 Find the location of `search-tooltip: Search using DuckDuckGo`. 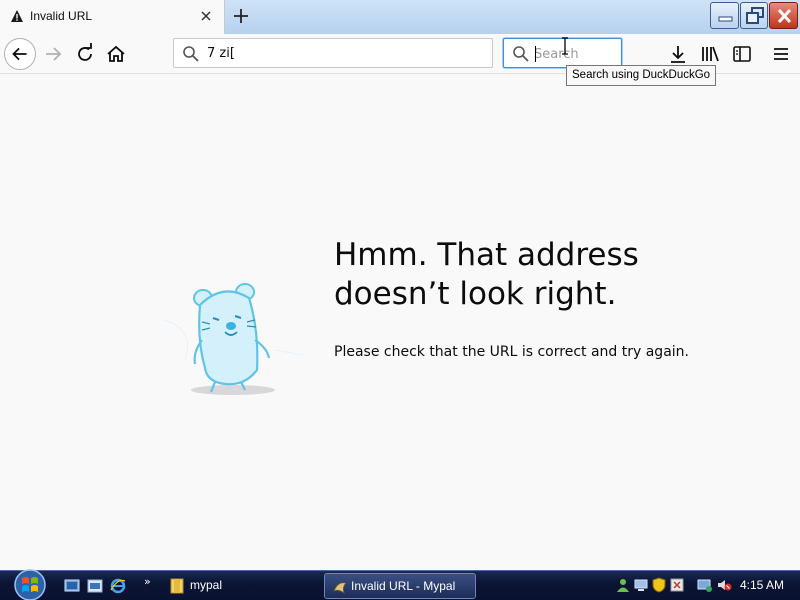

search-tooltip: Search using DuckDuckGo is located at coordinates (641, 75).